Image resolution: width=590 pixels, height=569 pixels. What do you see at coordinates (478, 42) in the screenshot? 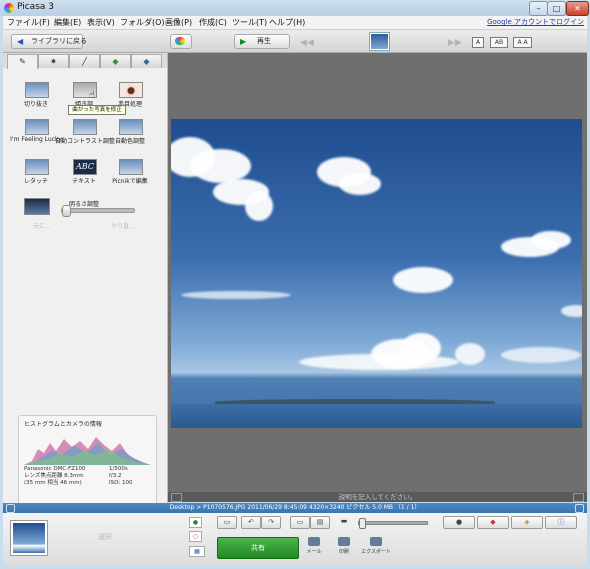
I see `caption-size-small-button: A` at bounding box center [478, 42].